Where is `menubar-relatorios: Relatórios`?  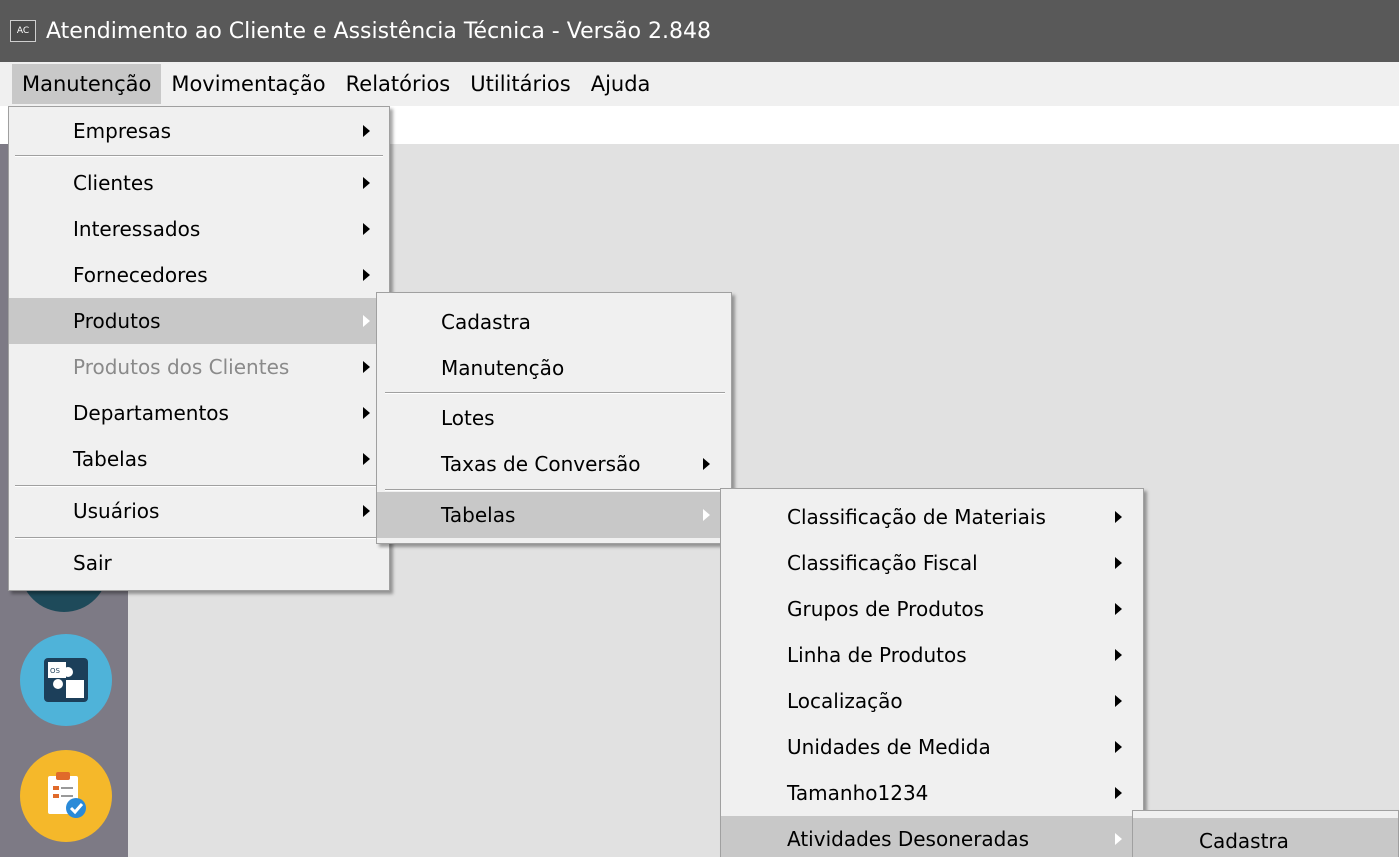 menubar-relatorios: Relatórios is located at coordinates (398, 84).